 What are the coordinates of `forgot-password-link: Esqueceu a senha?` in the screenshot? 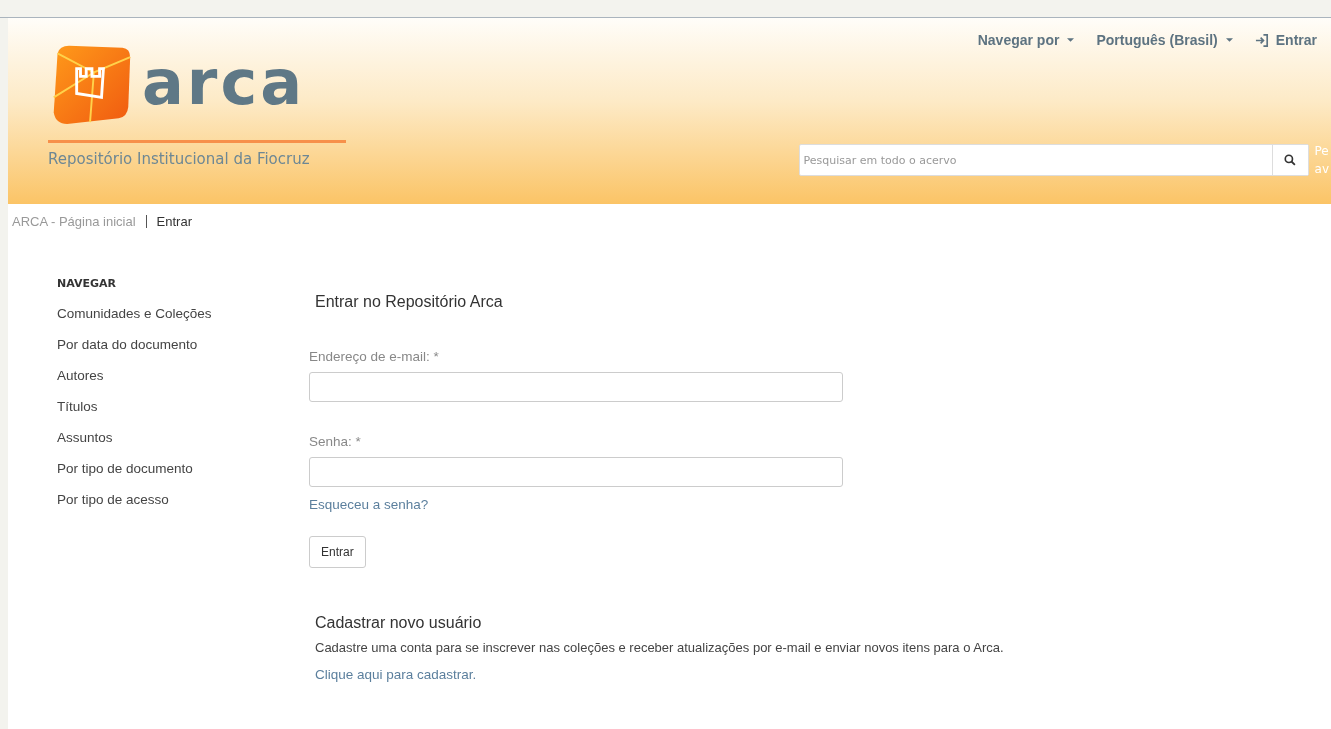 It's located at (369, 504).